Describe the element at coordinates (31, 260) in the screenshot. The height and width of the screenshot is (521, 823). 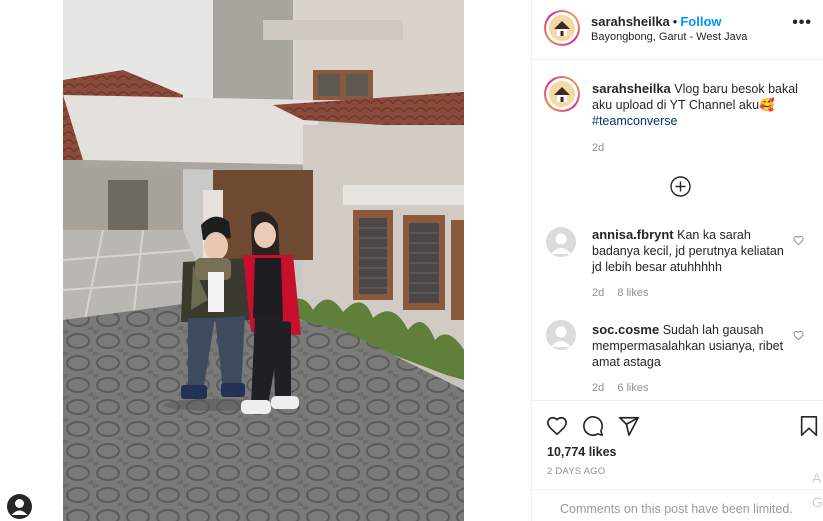
I see `page-background` at that location.